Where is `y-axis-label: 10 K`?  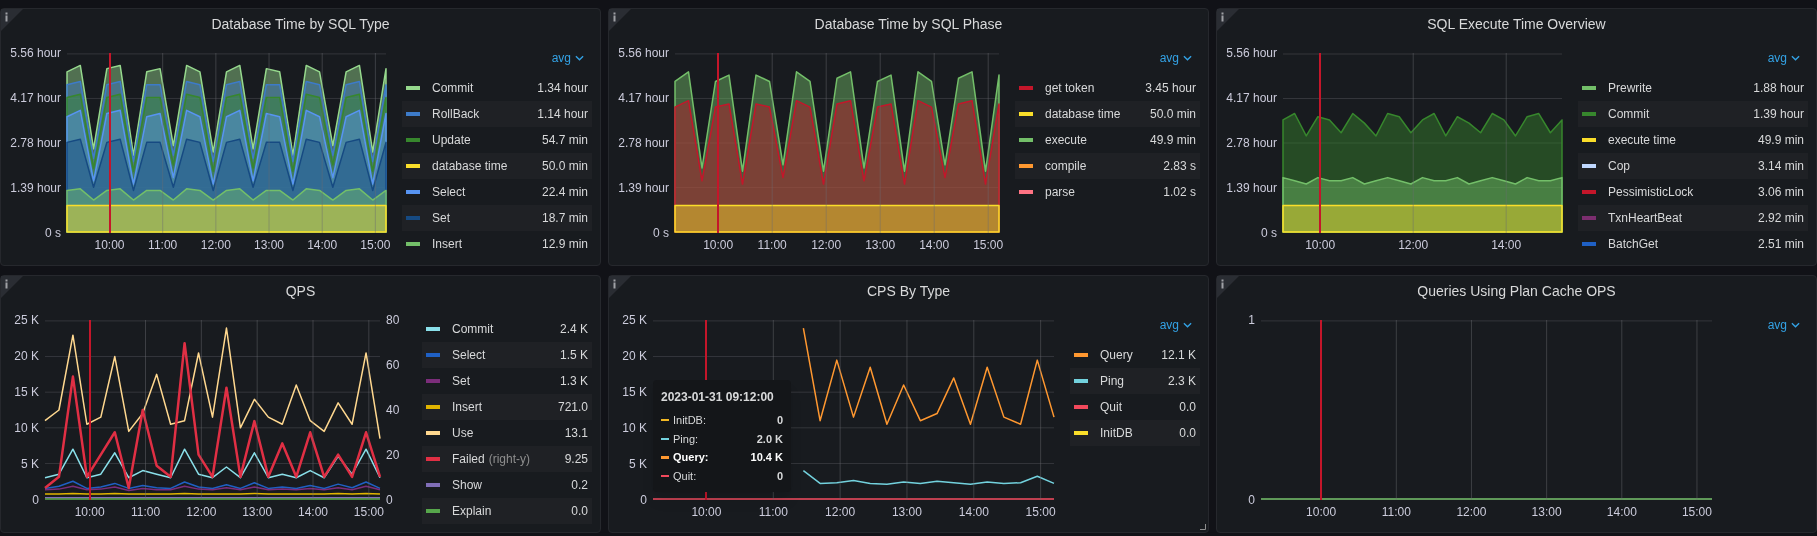 y-axis-label: 10 K is located at coordinates (634, 428).